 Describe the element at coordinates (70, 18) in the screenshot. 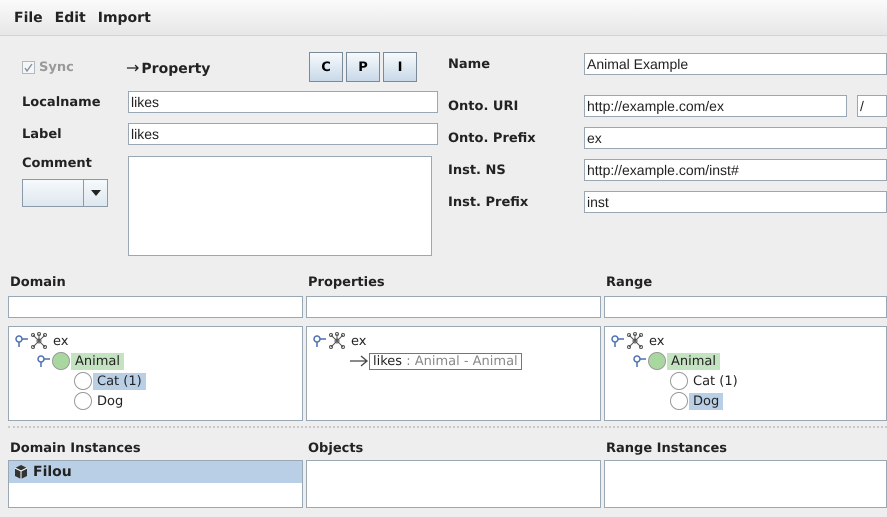

I see `menu-item: Edit` at that location.